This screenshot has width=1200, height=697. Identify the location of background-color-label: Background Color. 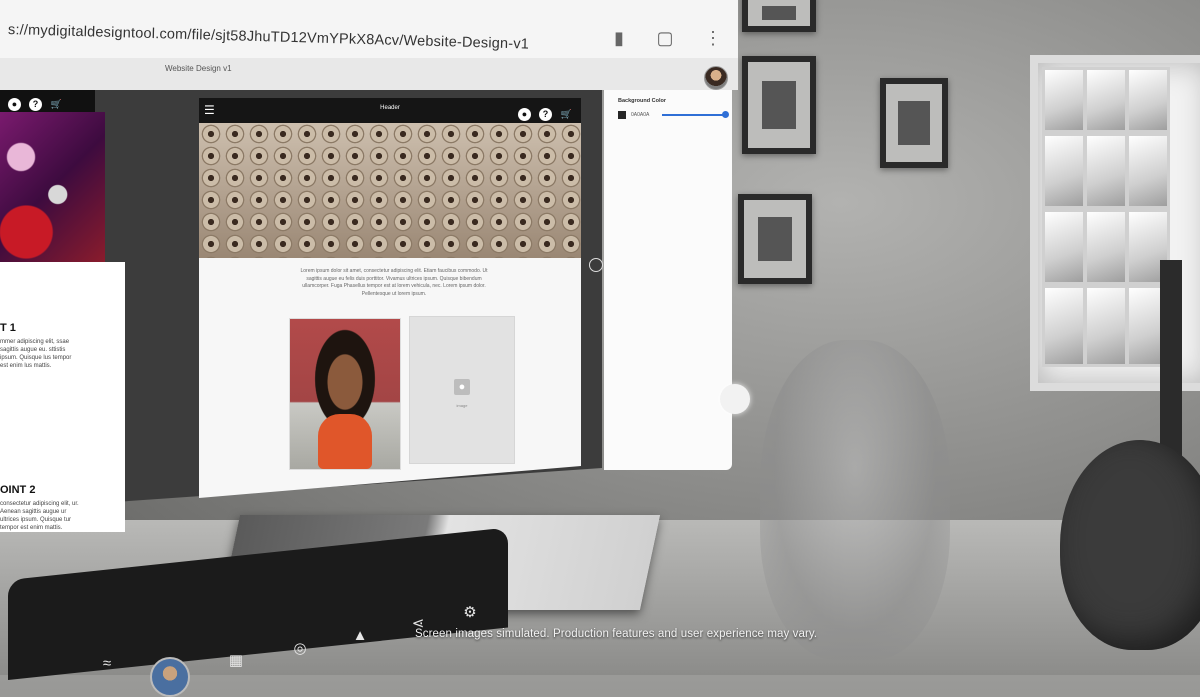
(642, 101).